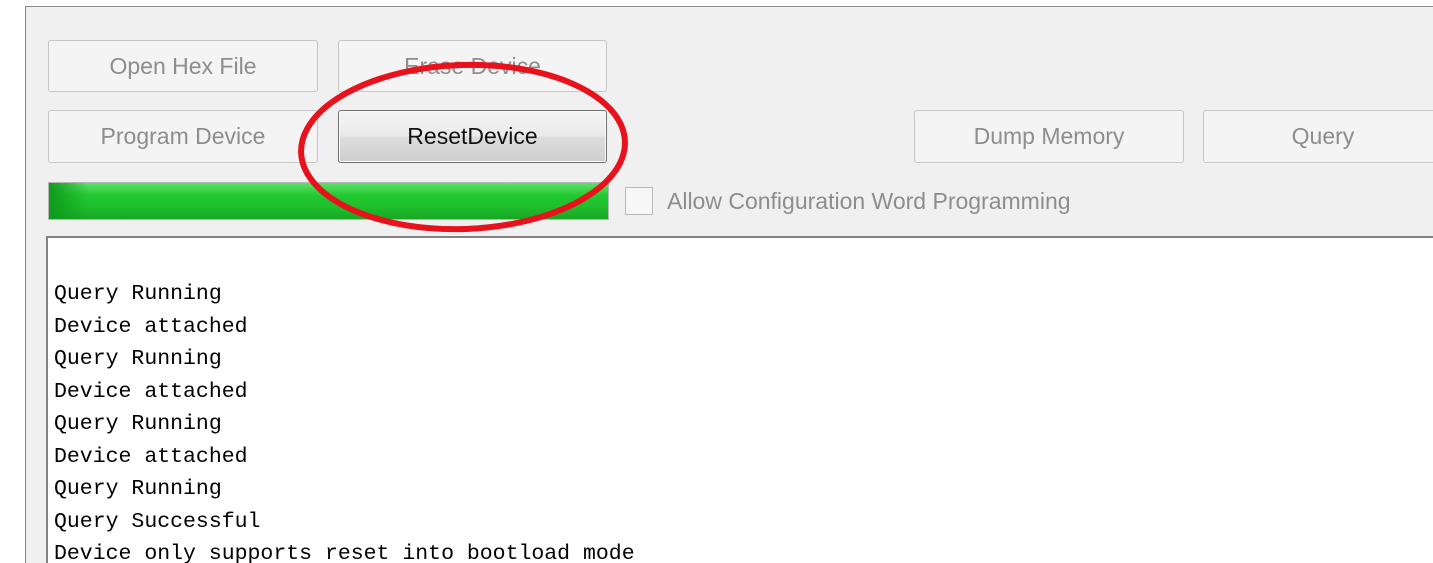 The height and width of the screenshot is (563, 1433). What do you see at coordinates (157, 521) in the screenshot?
I see `log-line: Query Successful` at bounding box center [157, 521].